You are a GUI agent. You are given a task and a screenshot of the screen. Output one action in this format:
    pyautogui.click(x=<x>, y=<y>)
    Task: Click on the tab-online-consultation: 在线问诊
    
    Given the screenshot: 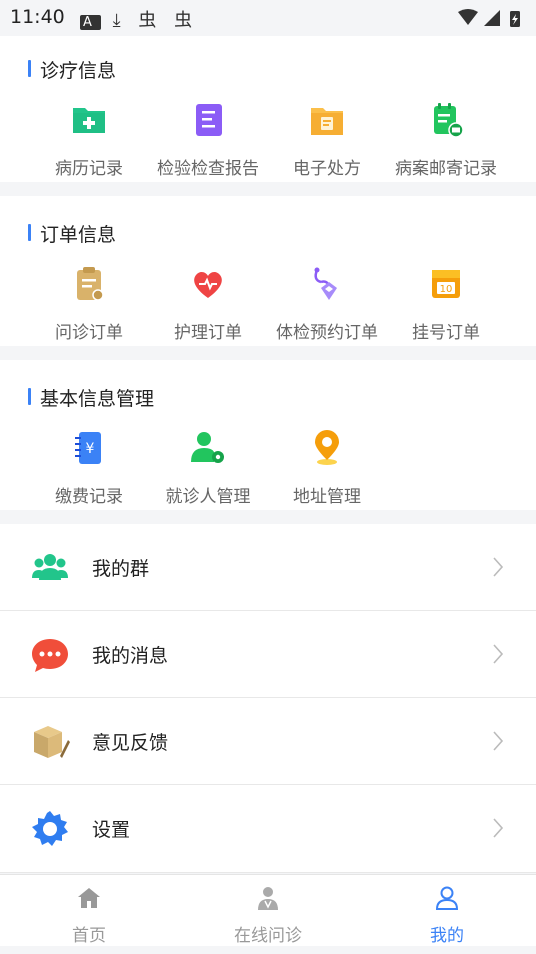 What is the action you would take?
    pyautogui.click(x=268, y=911)
    